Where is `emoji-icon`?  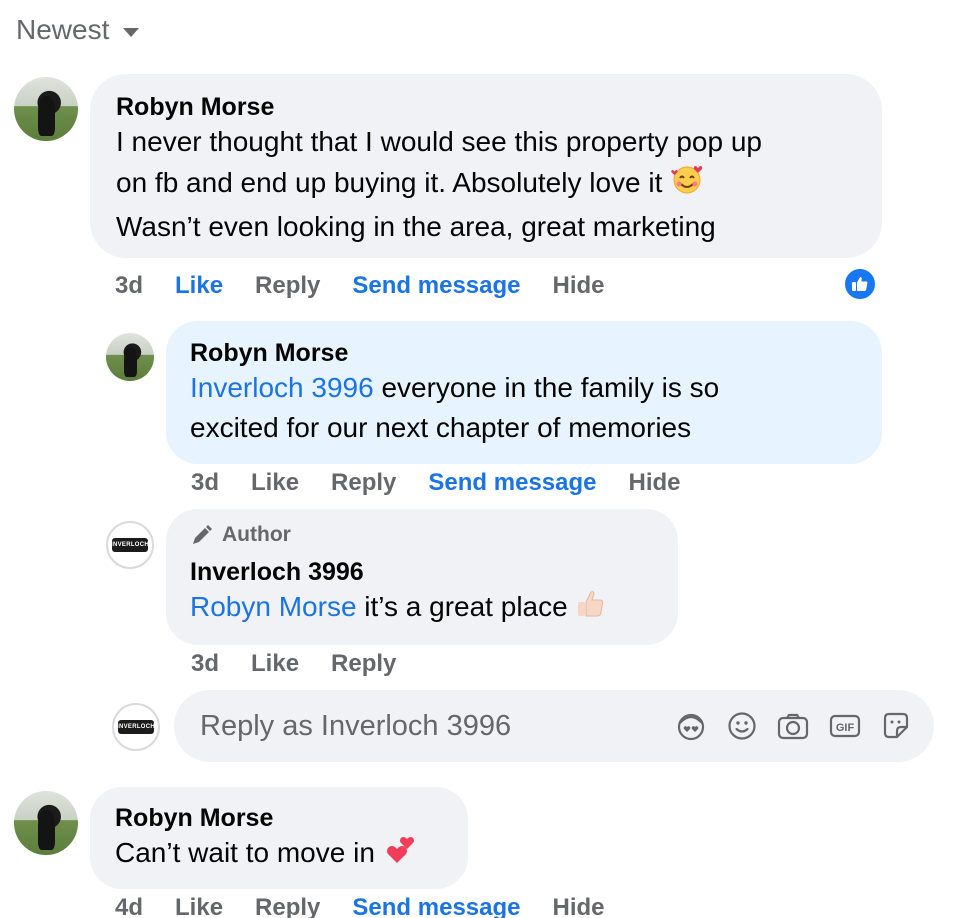
emoji-icon is located at coordinates (742, 726).